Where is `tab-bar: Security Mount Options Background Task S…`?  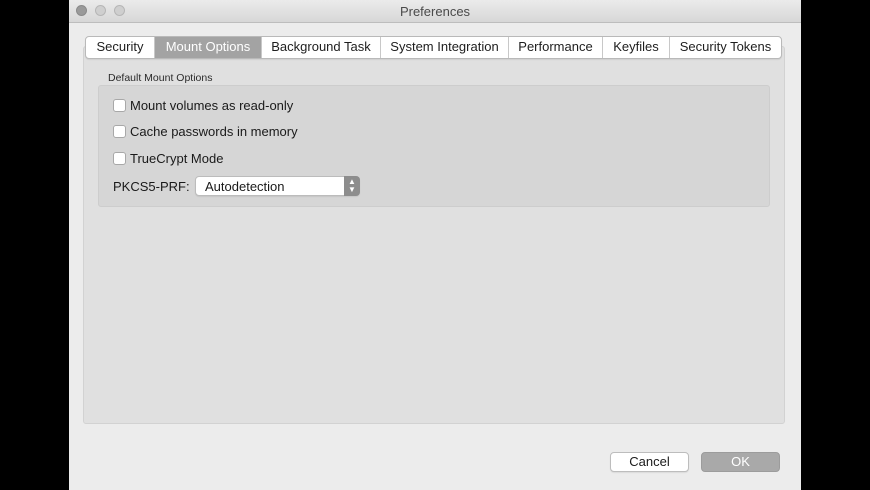
tab-bar: Security Mount Options Background Task S… is located at coordinates (433, 47).